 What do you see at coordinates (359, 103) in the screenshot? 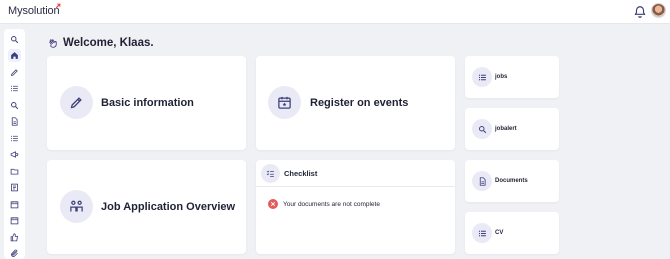
I see `card-title: Register on events` at bounding box center [359, 103].